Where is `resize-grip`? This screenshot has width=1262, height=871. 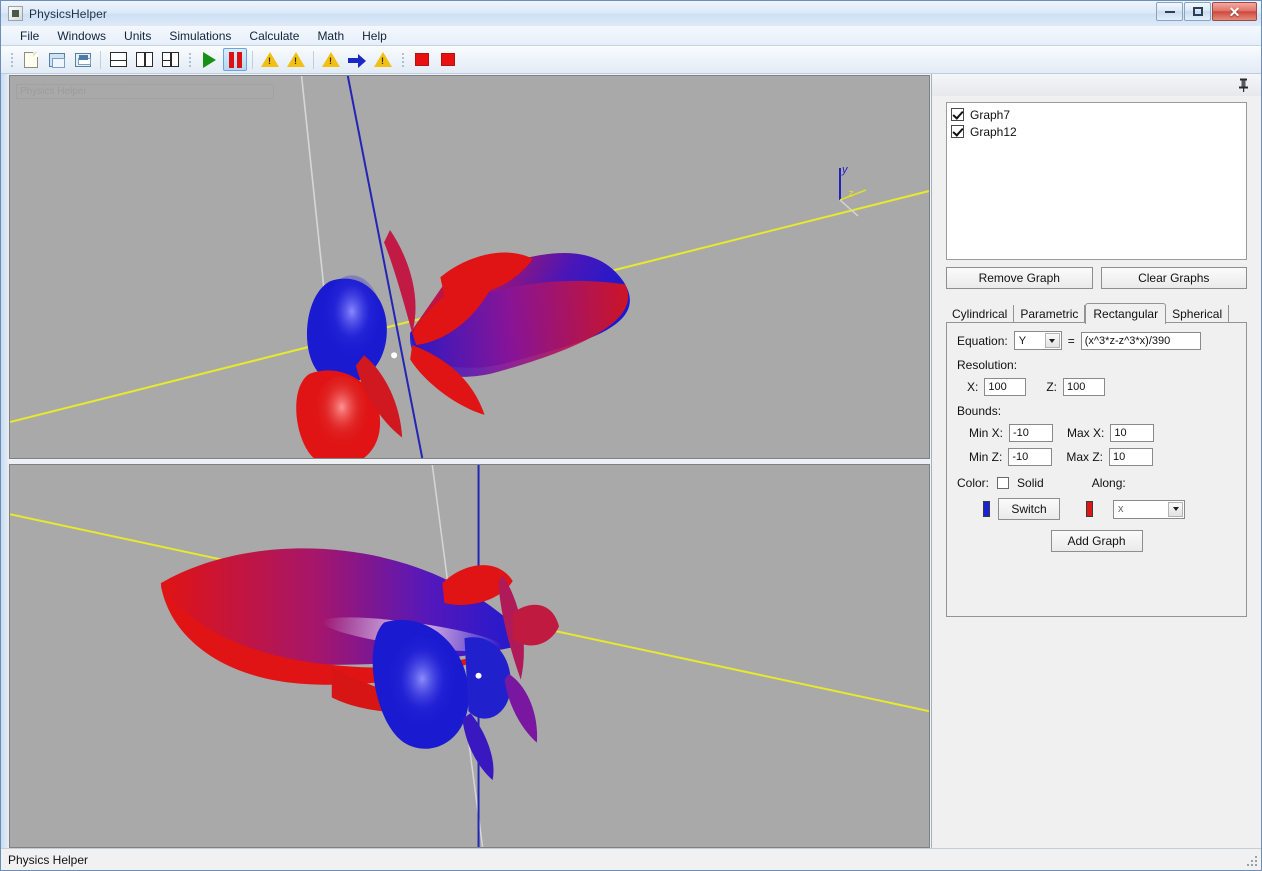 resize-grip is located at coordinates (1252, 861).